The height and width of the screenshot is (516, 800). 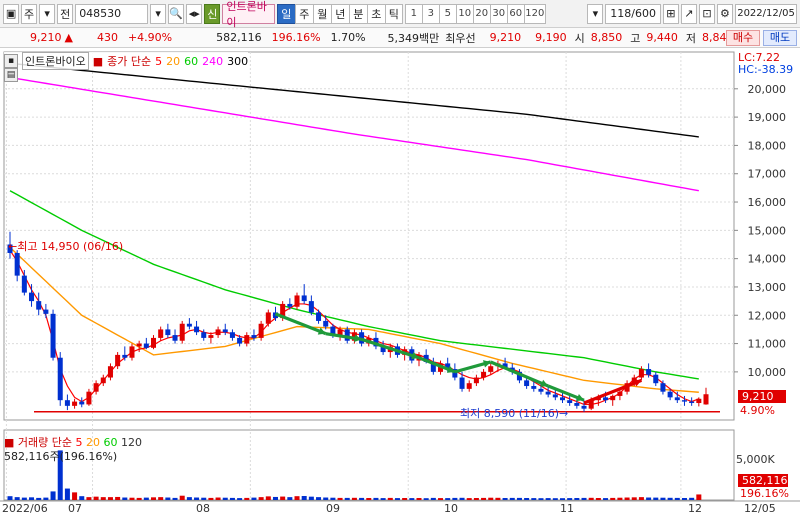 What do you see at coordinates (212, 13) in the screenshot?
I see `new-badge: 신` at bounding box center [212, 13].